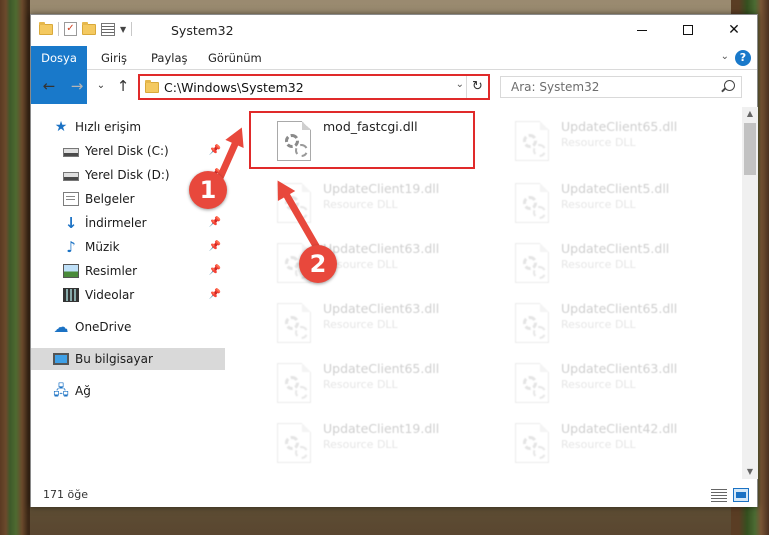 The image size is (769, 535). Describe the element at coordinates (71, 295) in the screenshot. I see `videos-icon` at that location.